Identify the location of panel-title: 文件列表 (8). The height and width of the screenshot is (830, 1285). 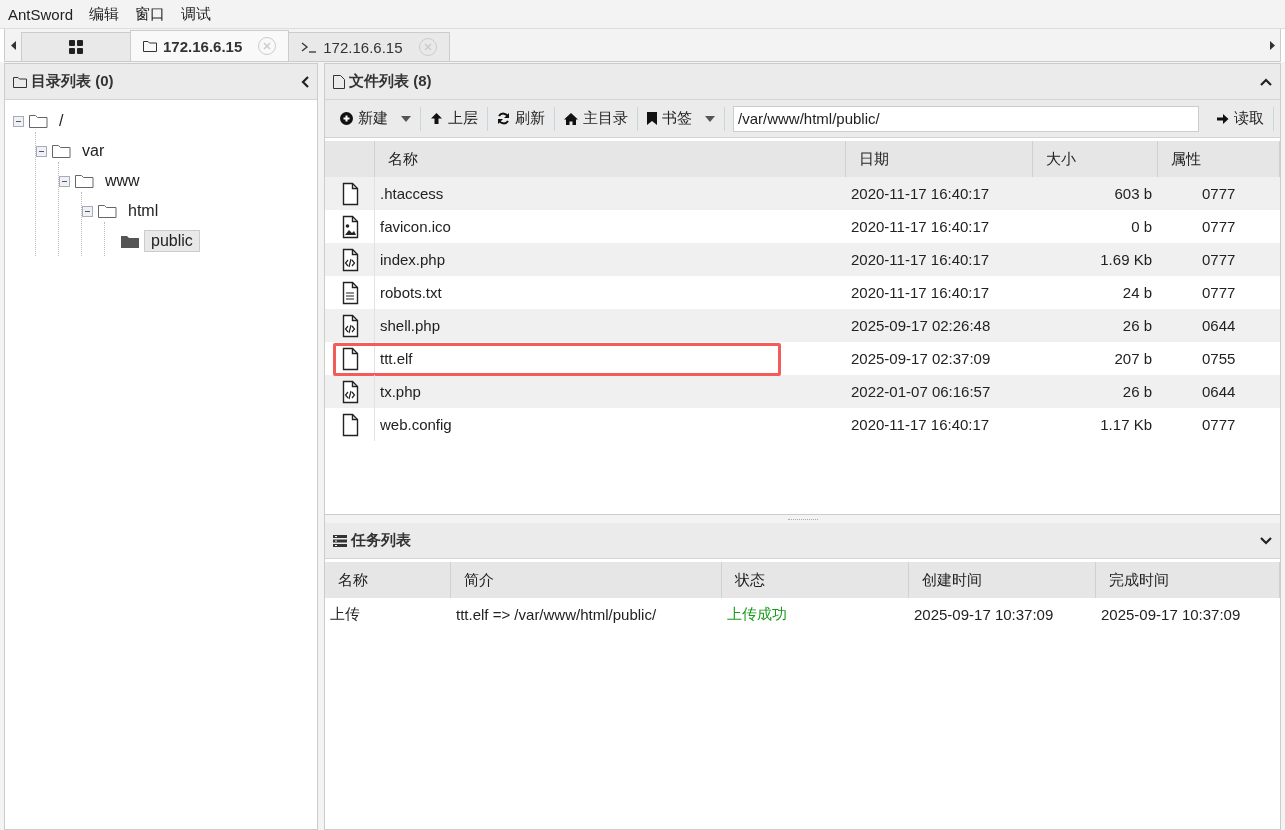
(391, 81).